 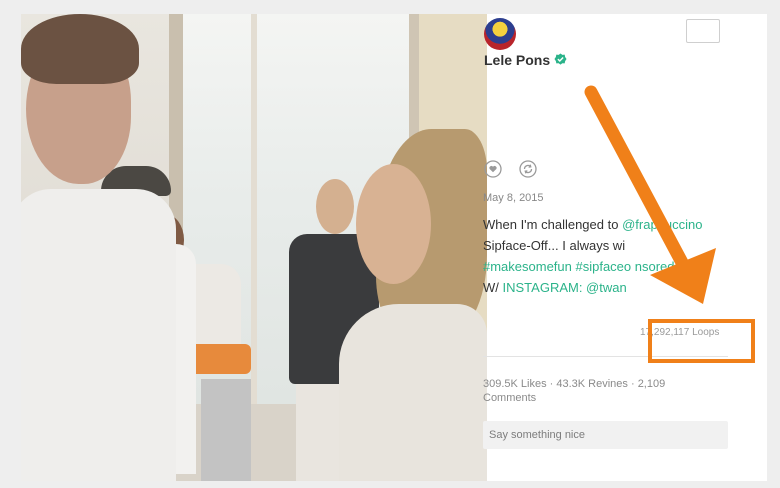 I want to click on stool, so click(x=226, y=430).